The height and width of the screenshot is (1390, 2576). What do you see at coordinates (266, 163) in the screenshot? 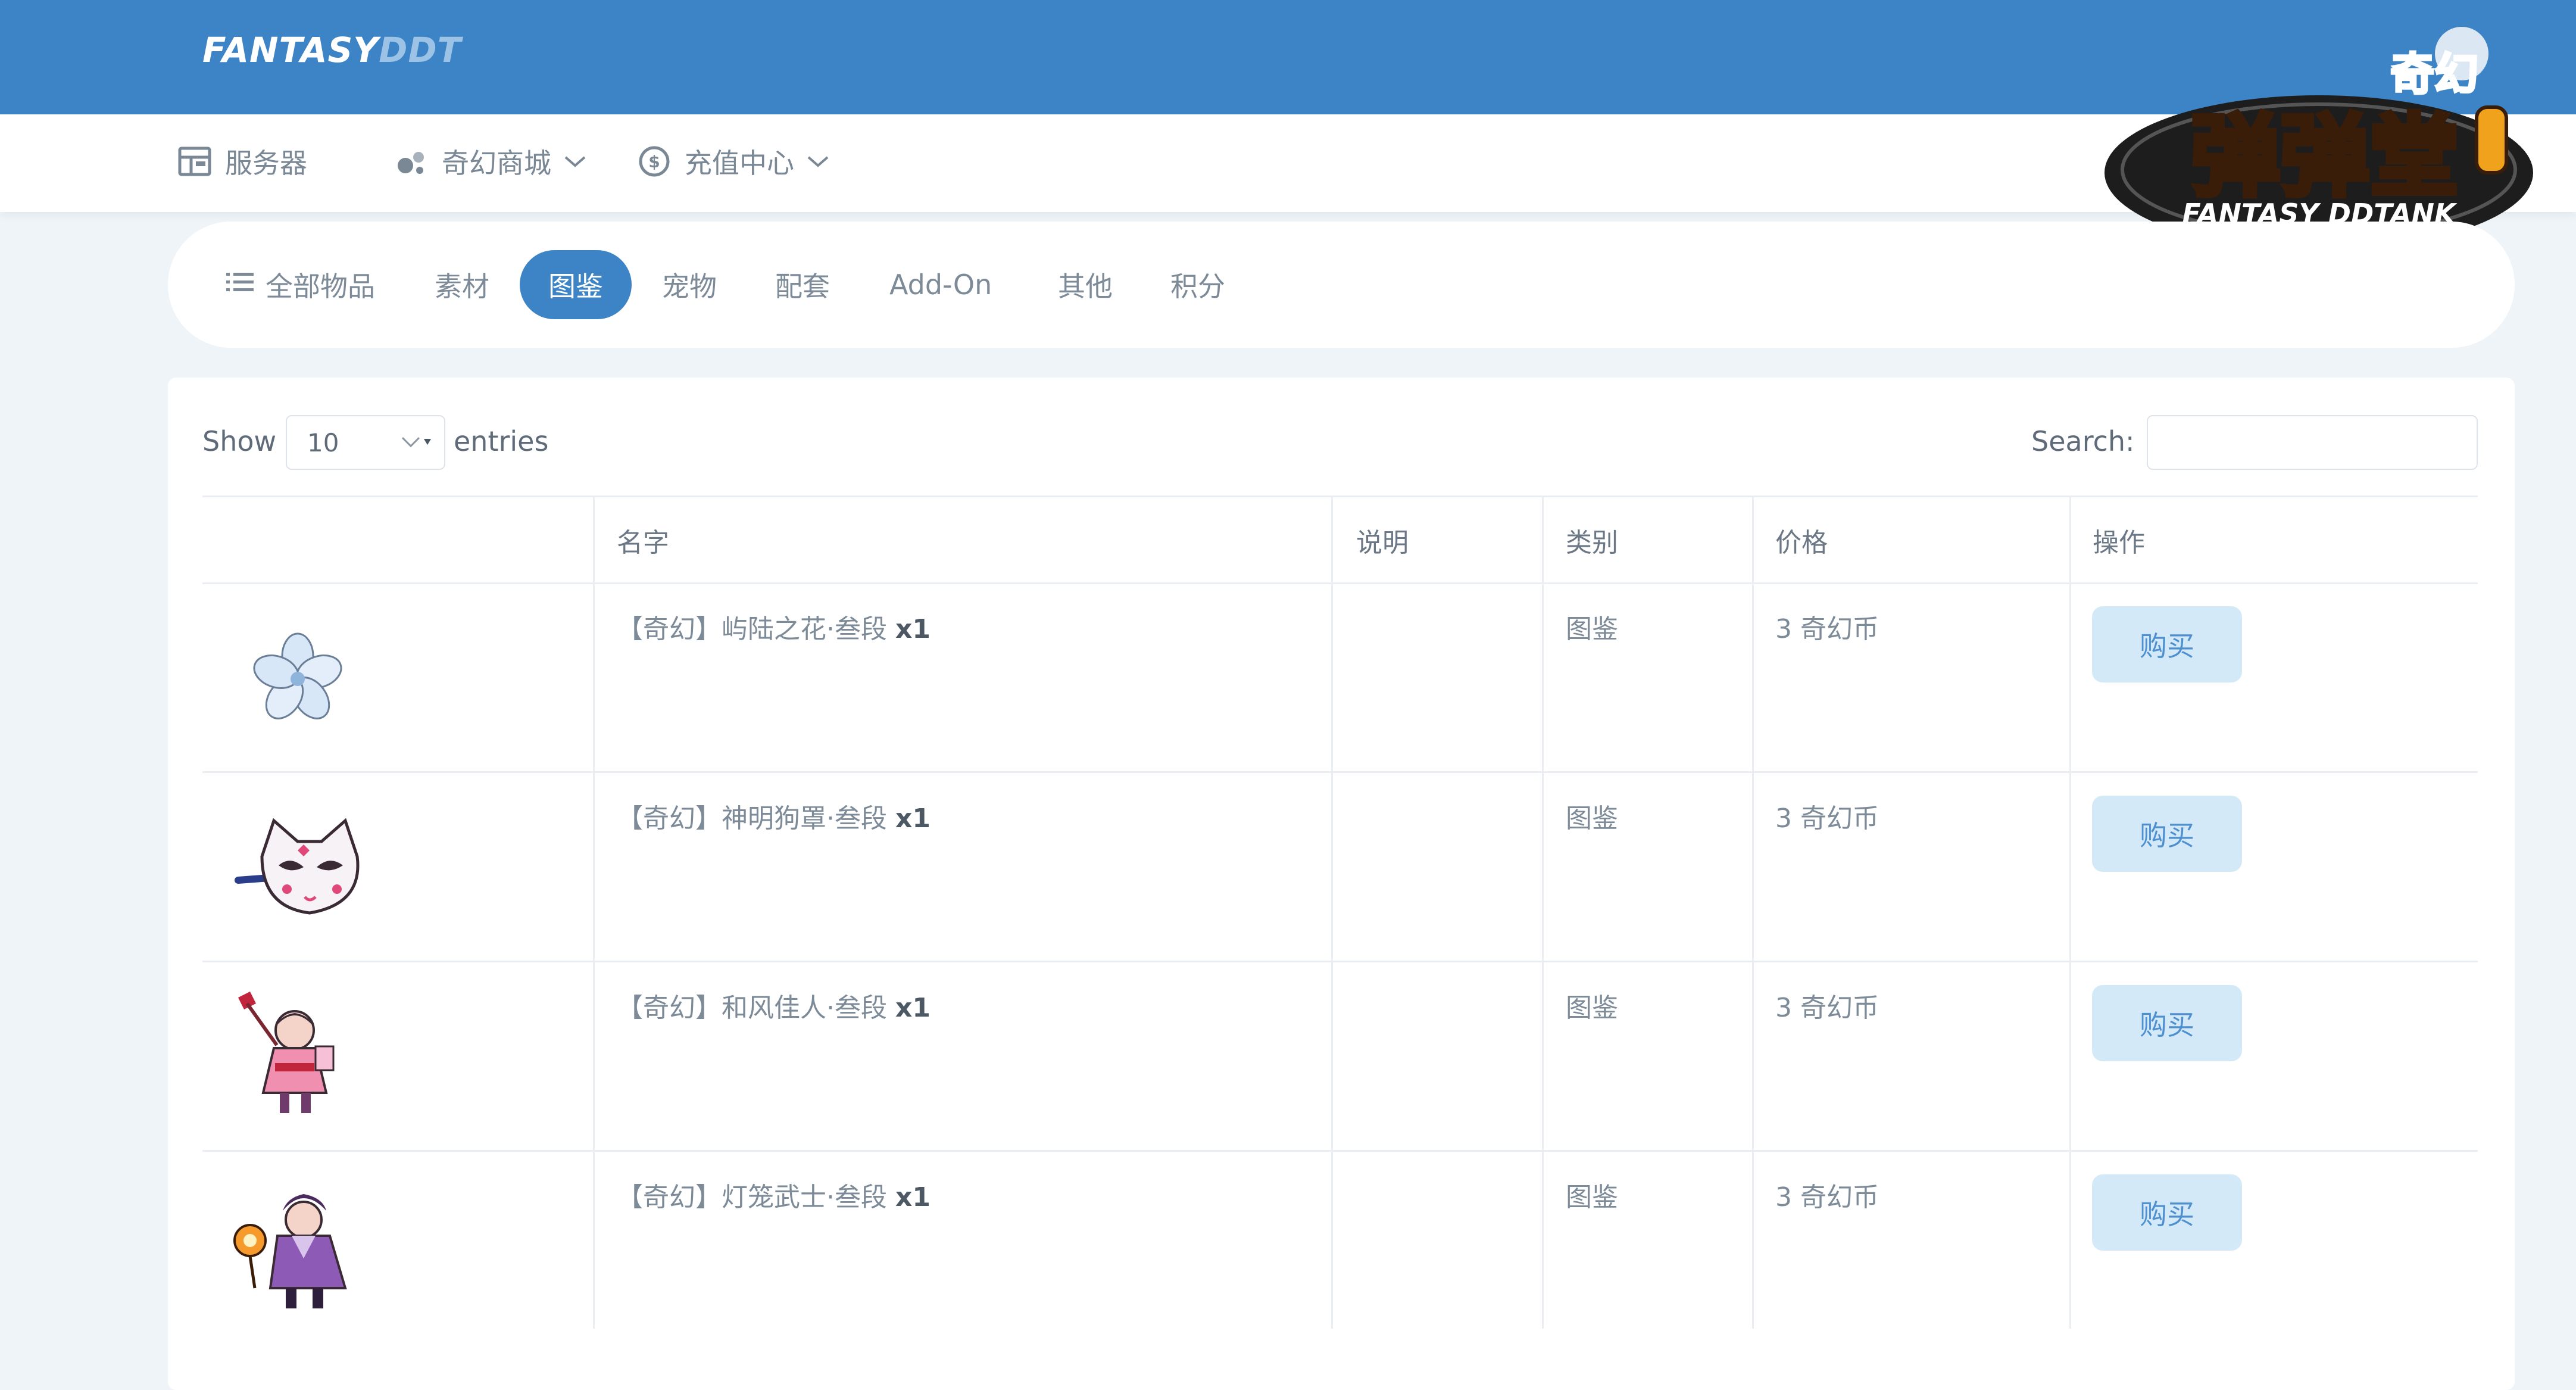
I see `nav-item-label: 服务器` at bounding box center [266, 163].